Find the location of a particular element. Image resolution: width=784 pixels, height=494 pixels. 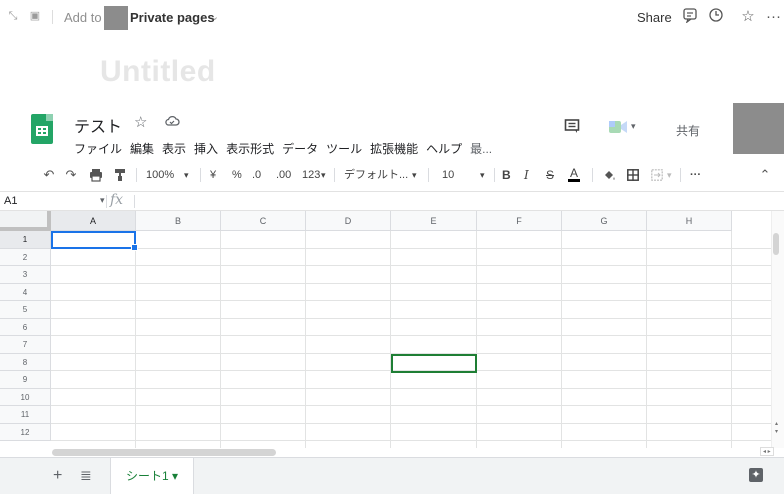

print-icon is located at coordinates (96, 175).